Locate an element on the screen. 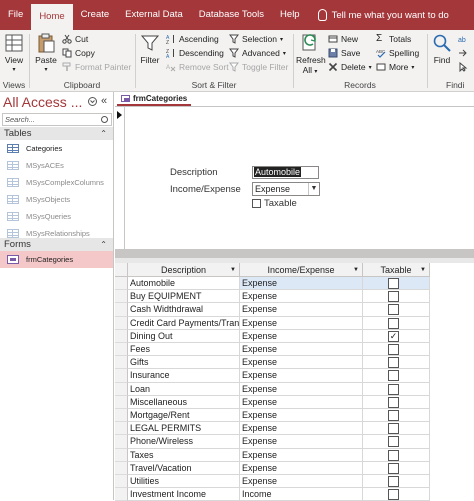 Image resolution: width=474 pixels, height=501 pixels. tab-home: Home is located at coordinates (52, 17).